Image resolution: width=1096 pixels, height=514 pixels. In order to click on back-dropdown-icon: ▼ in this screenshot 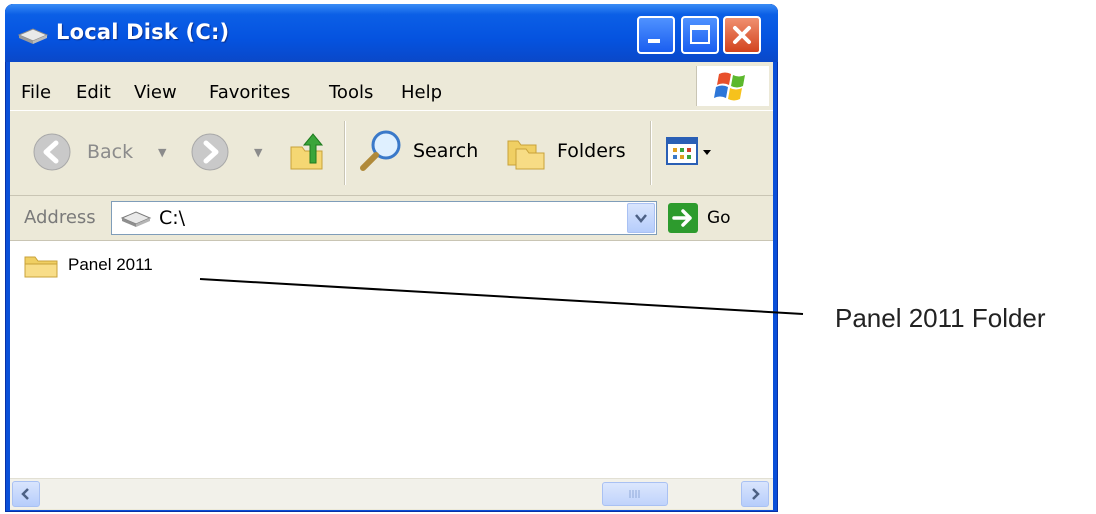, I will do `click(162, 152)`.